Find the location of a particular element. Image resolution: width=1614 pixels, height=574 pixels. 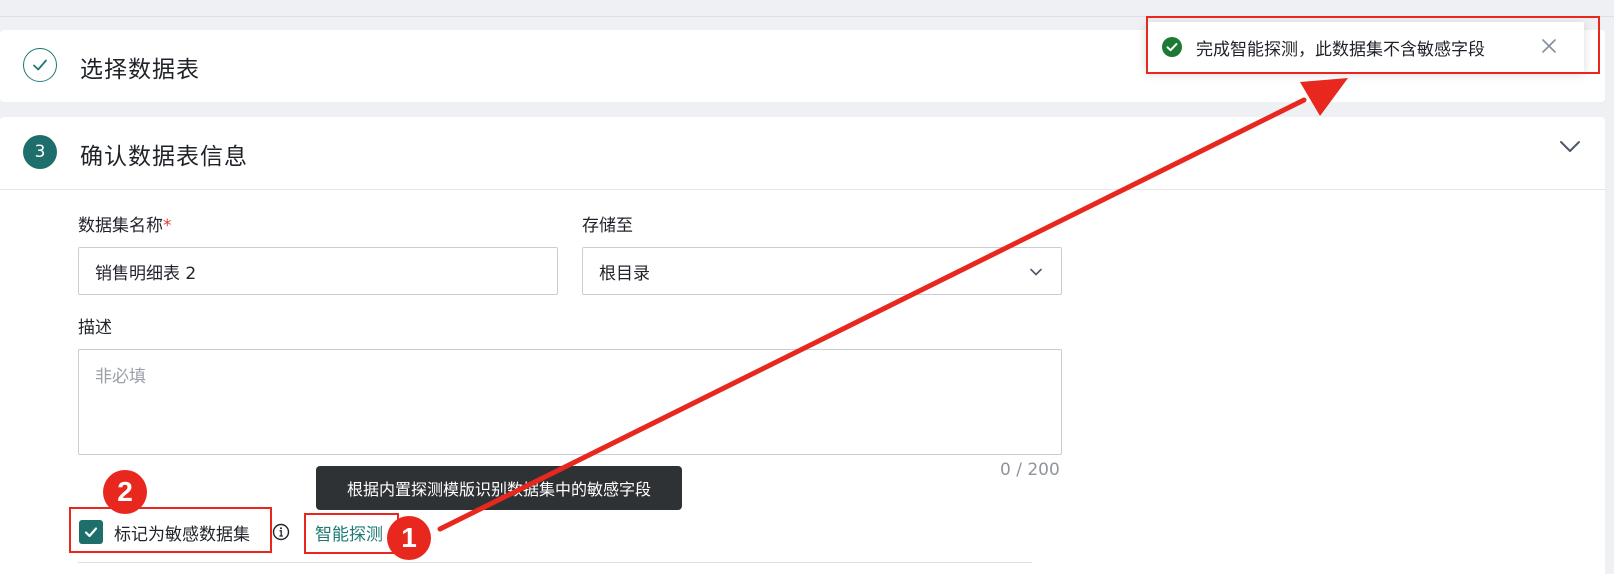

annotation-badge-1: 1 is located at coordinates (409, 538).